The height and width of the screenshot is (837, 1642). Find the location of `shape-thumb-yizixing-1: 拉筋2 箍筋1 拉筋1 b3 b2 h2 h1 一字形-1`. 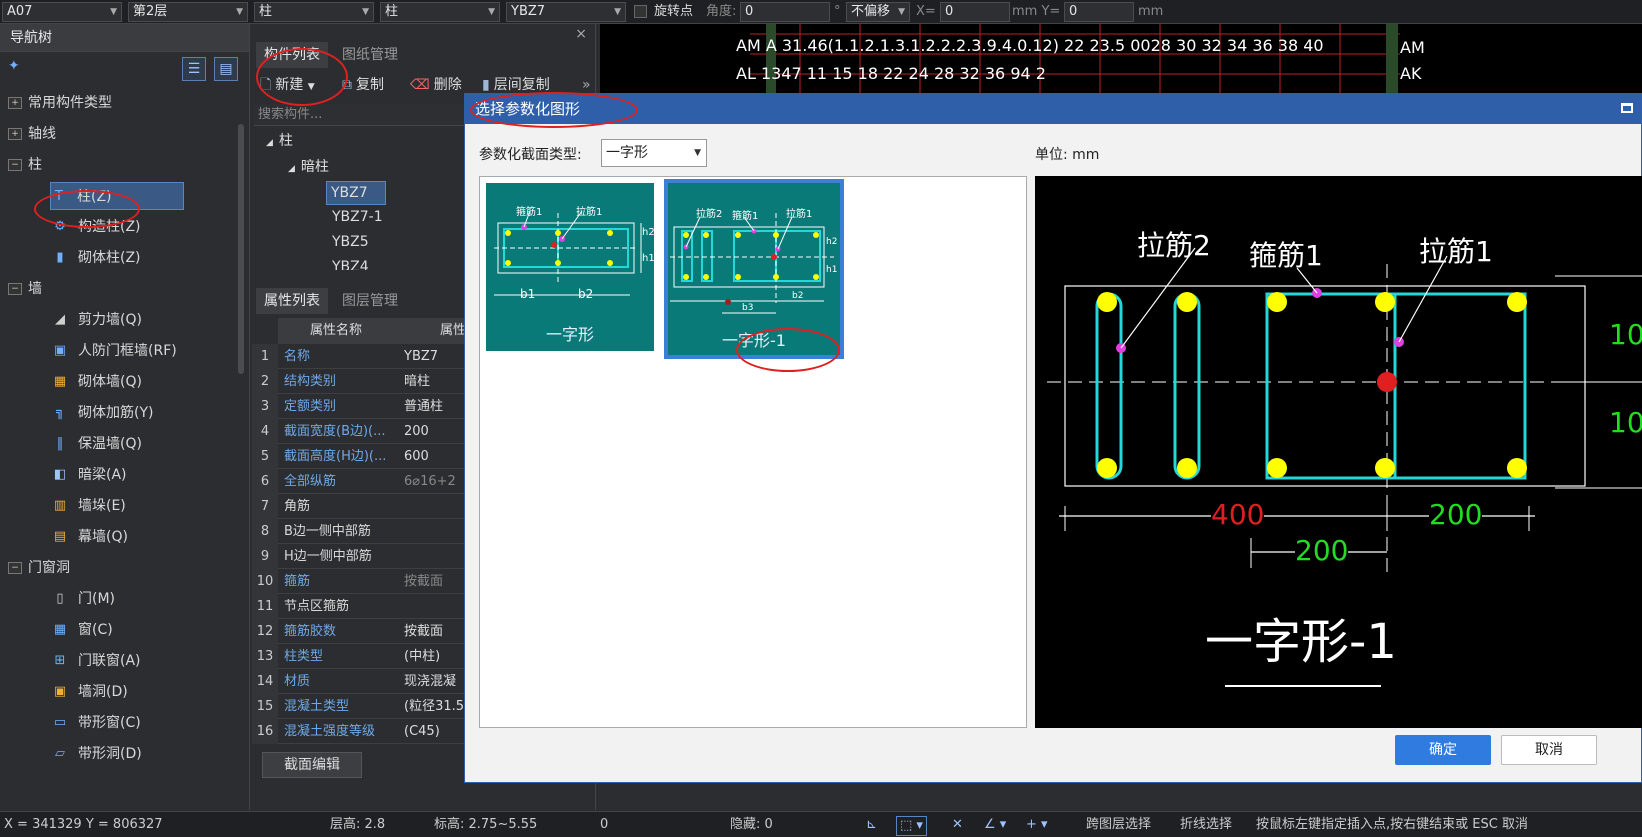

shape-thumb-yizixing-1: 拉筋2 箍筋1 拉筋1 b3 b2 h2 h1 一字形-1 is located at coordinates (754, 269).